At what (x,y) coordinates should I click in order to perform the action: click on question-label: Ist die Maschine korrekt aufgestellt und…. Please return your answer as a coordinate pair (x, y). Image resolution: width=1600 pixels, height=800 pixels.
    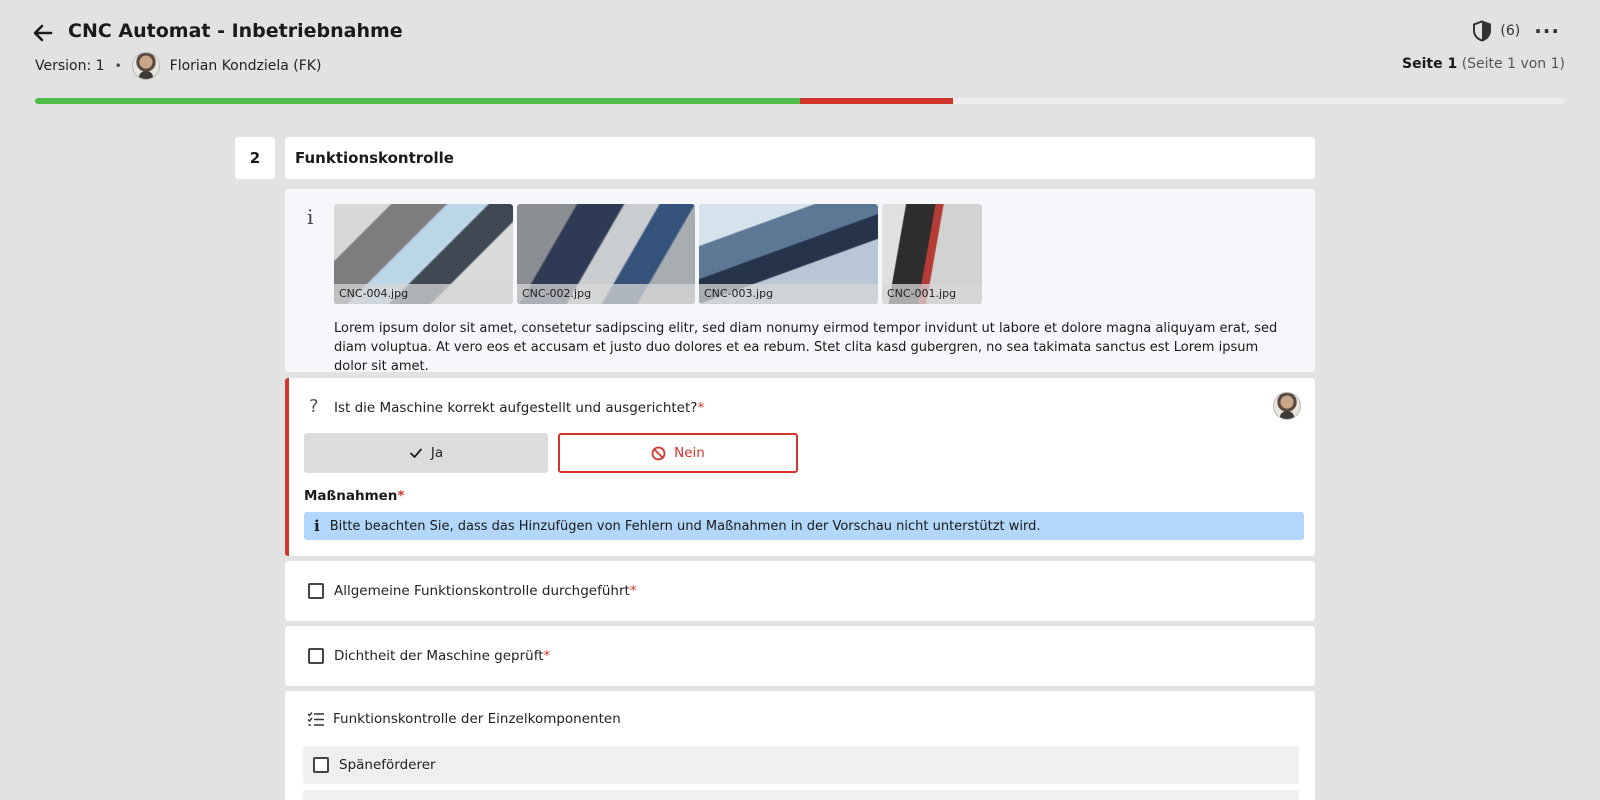
    Looking at the image, I should click on (516, 408).